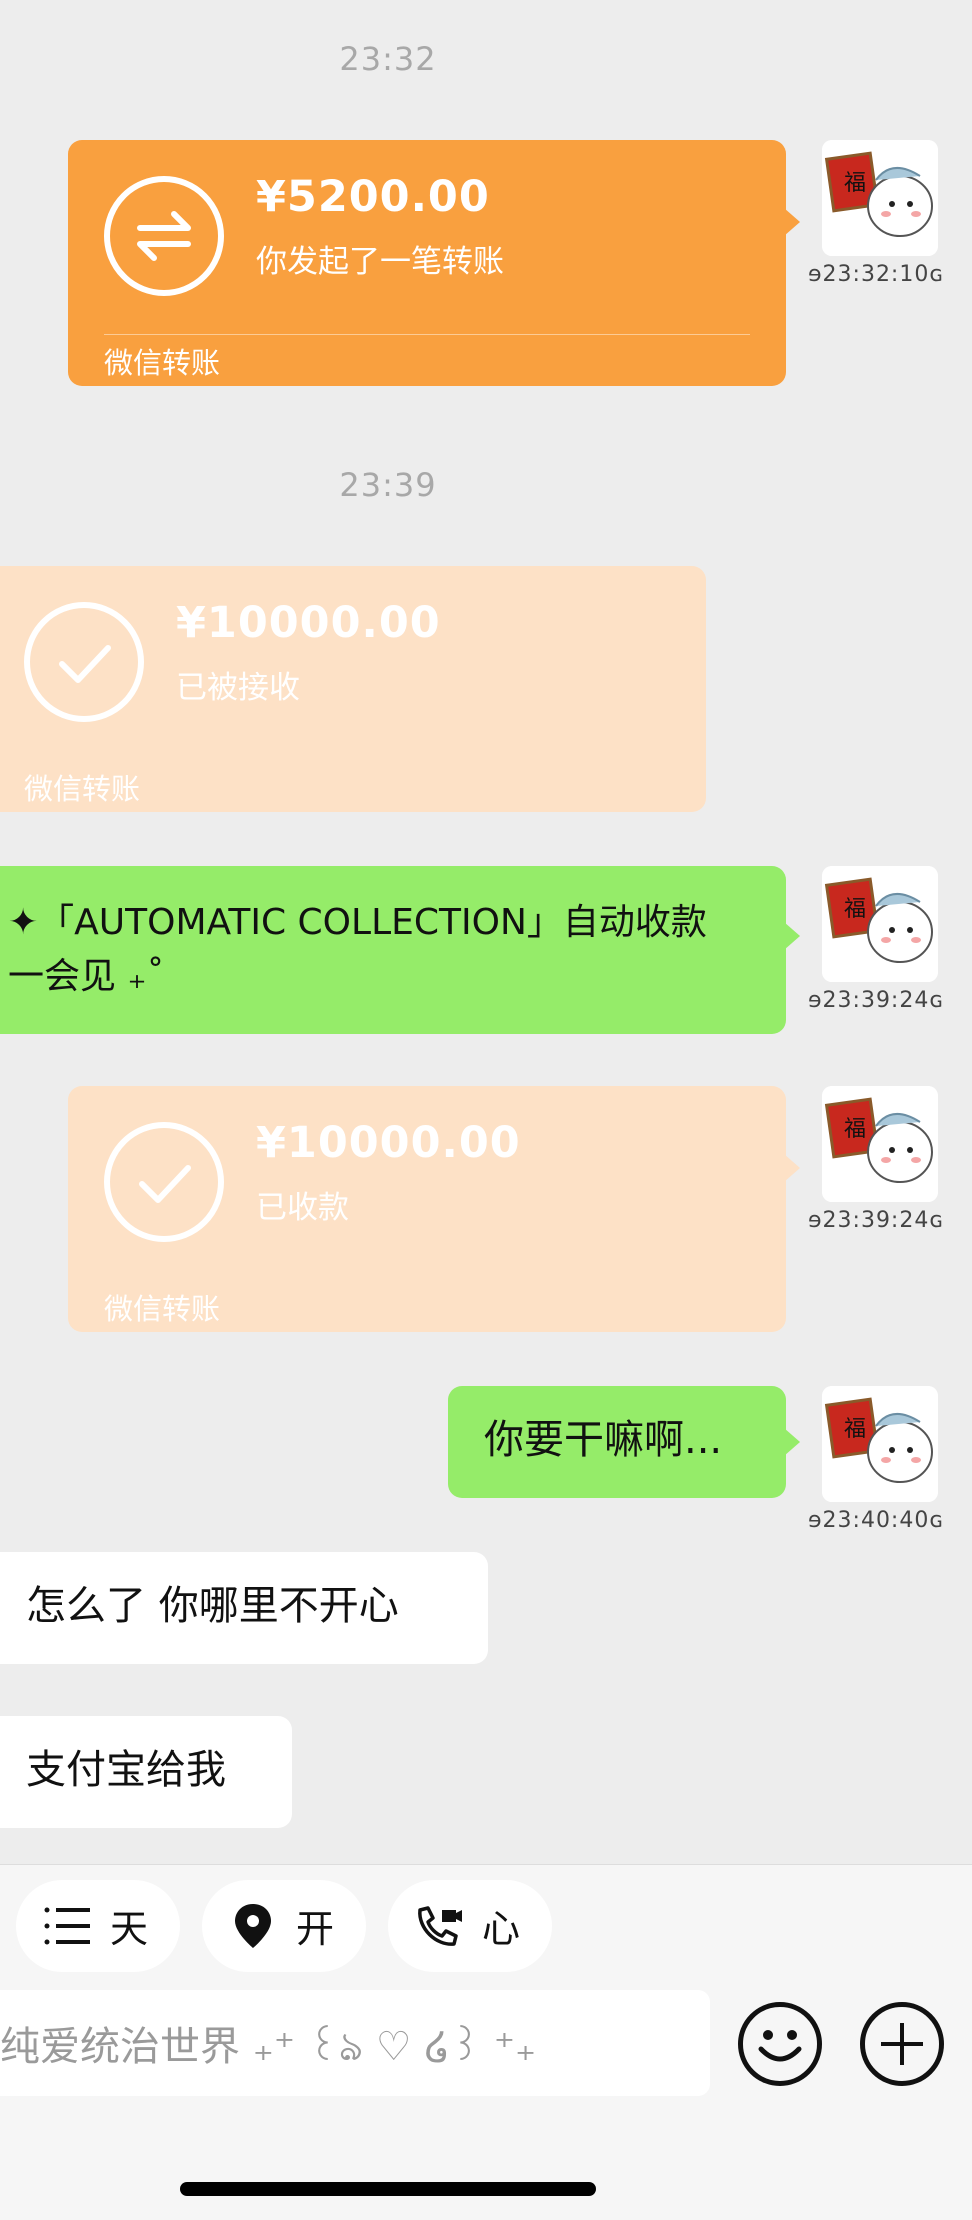  I want to click on list-icon, so click(67, 1926).